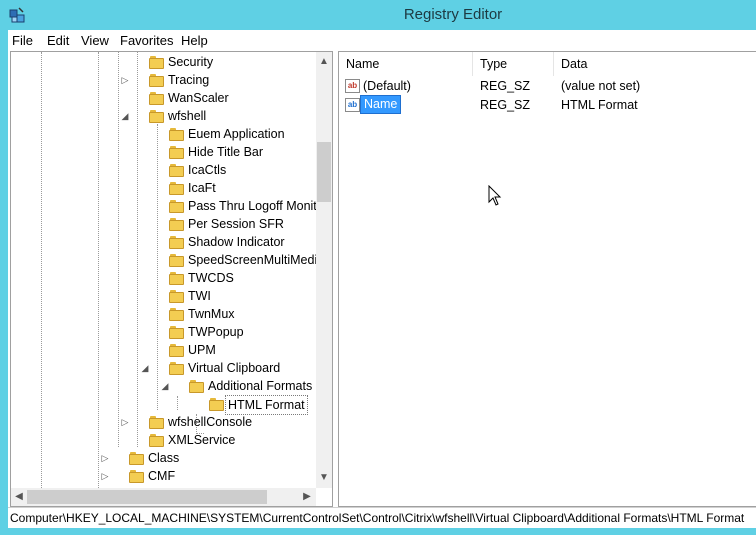  What do you see at coordinates (236, 134) in the screenshot?
I see `tree-node-label: Euem Application` at bounding box center [236, 134].